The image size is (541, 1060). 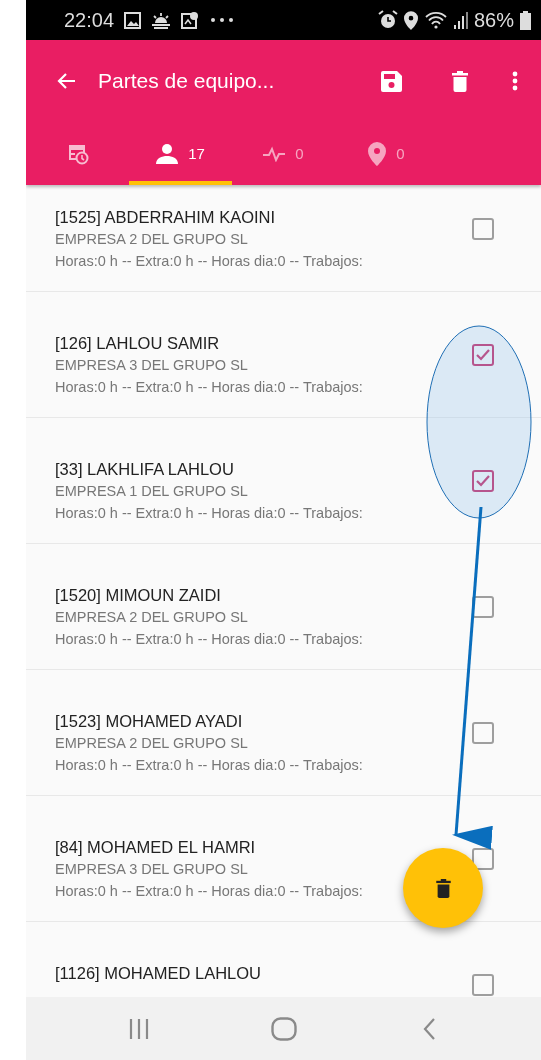 I want to click on worker-name: [126] LAHLOU SAMIR, so click(x=137, y=343).